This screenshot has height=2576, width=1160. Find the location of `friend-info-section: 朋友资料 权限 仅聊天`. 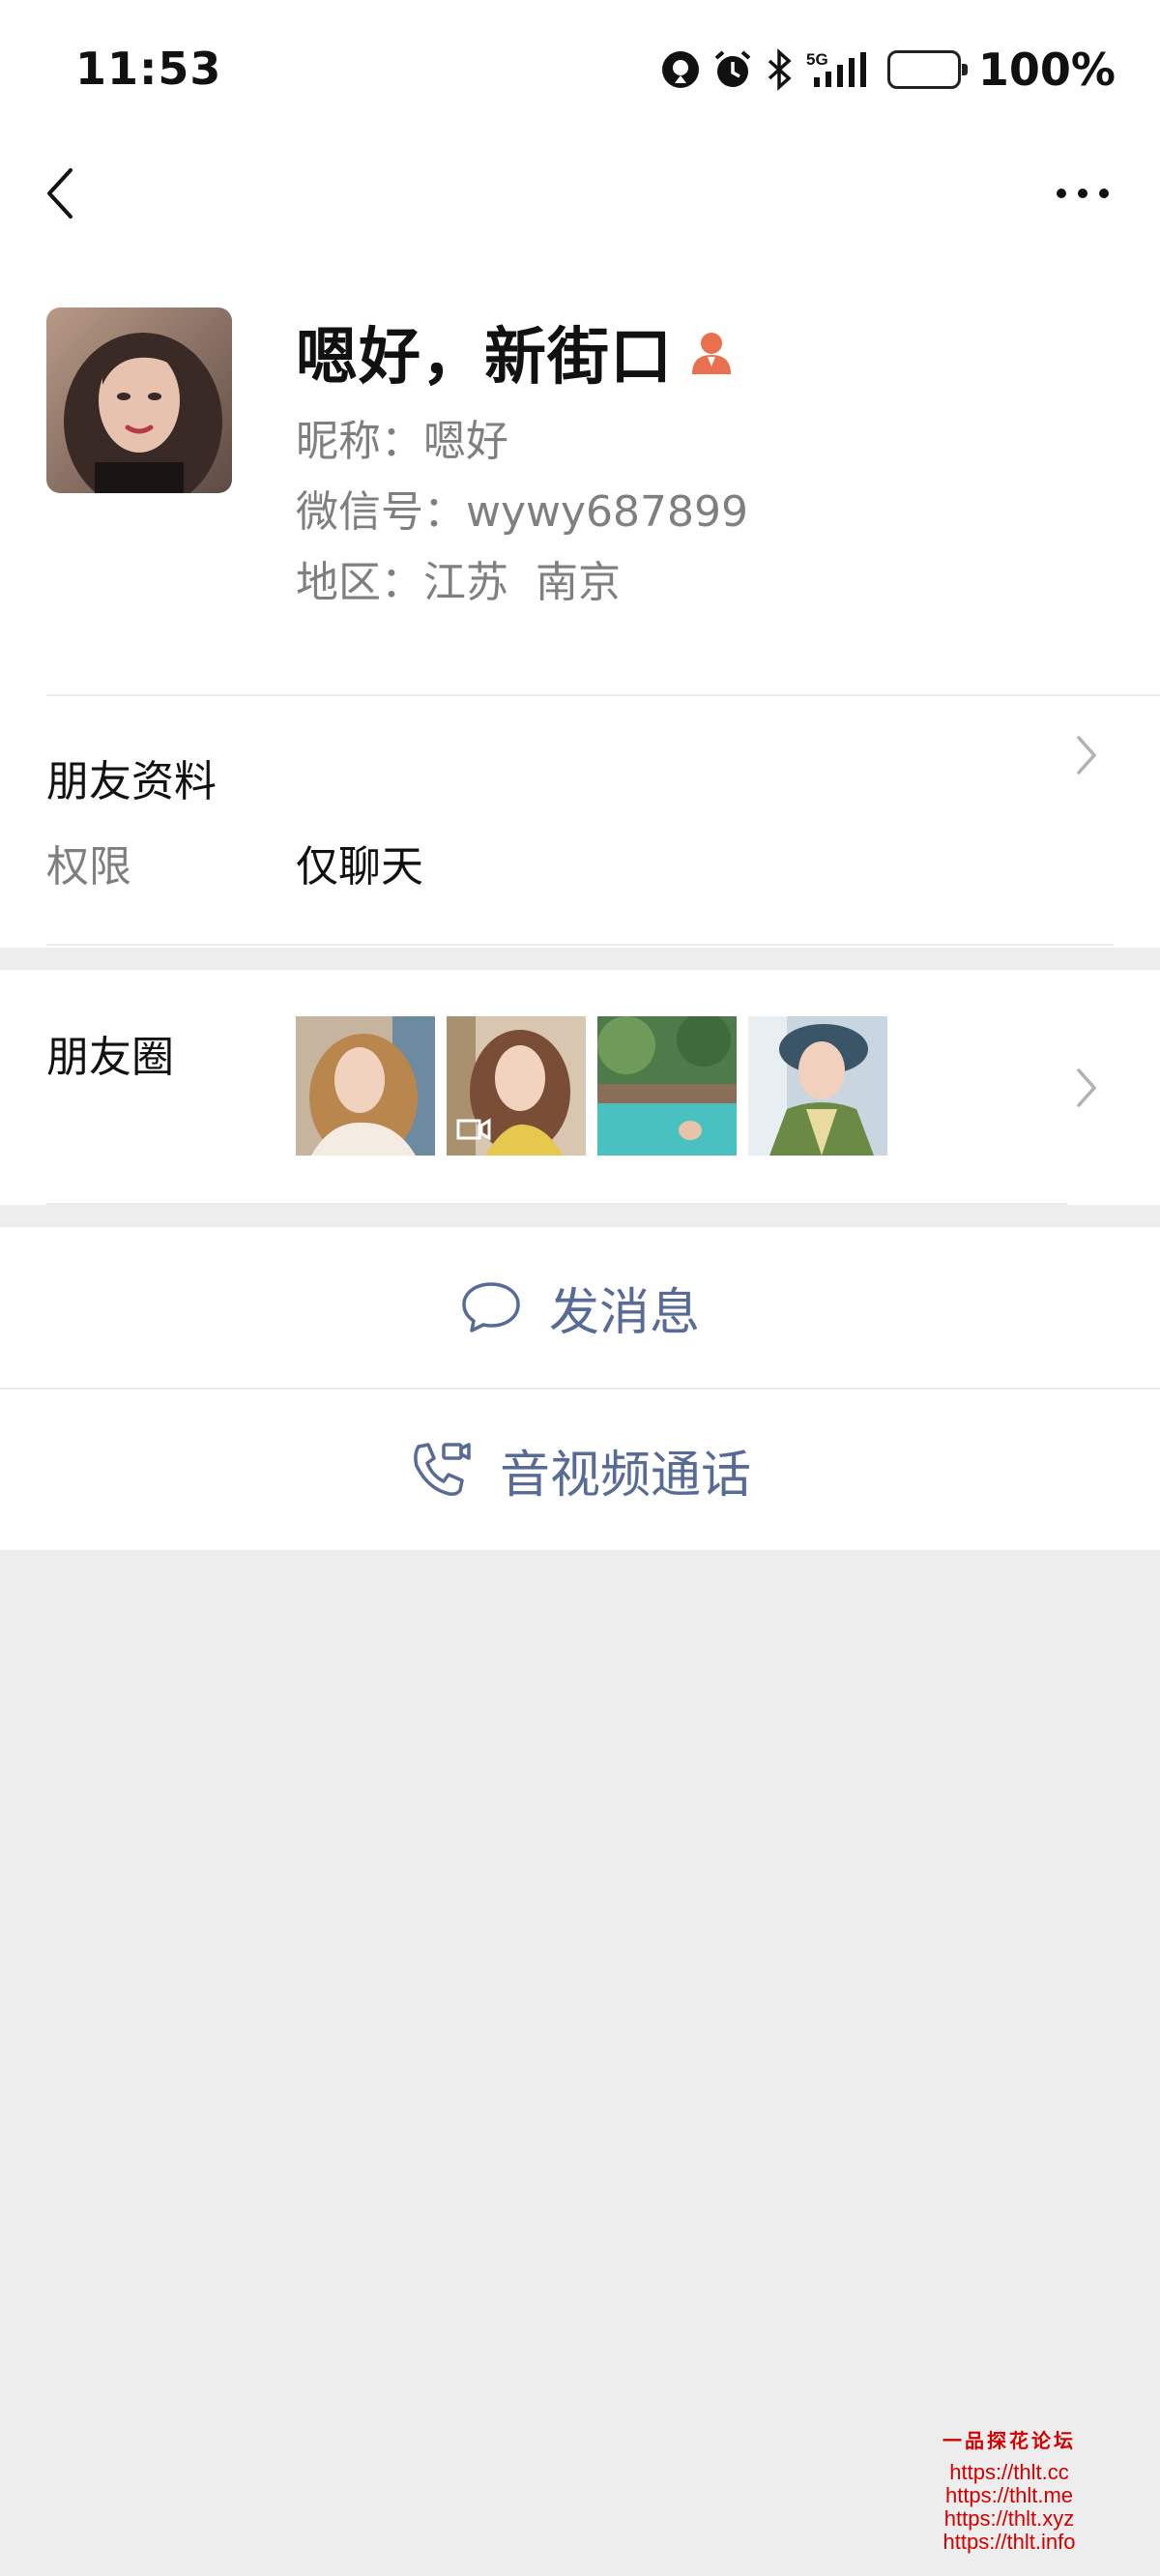

friend-info-section: 朋友资料 权限 仅聊天 is located at coordinates (580, 821).